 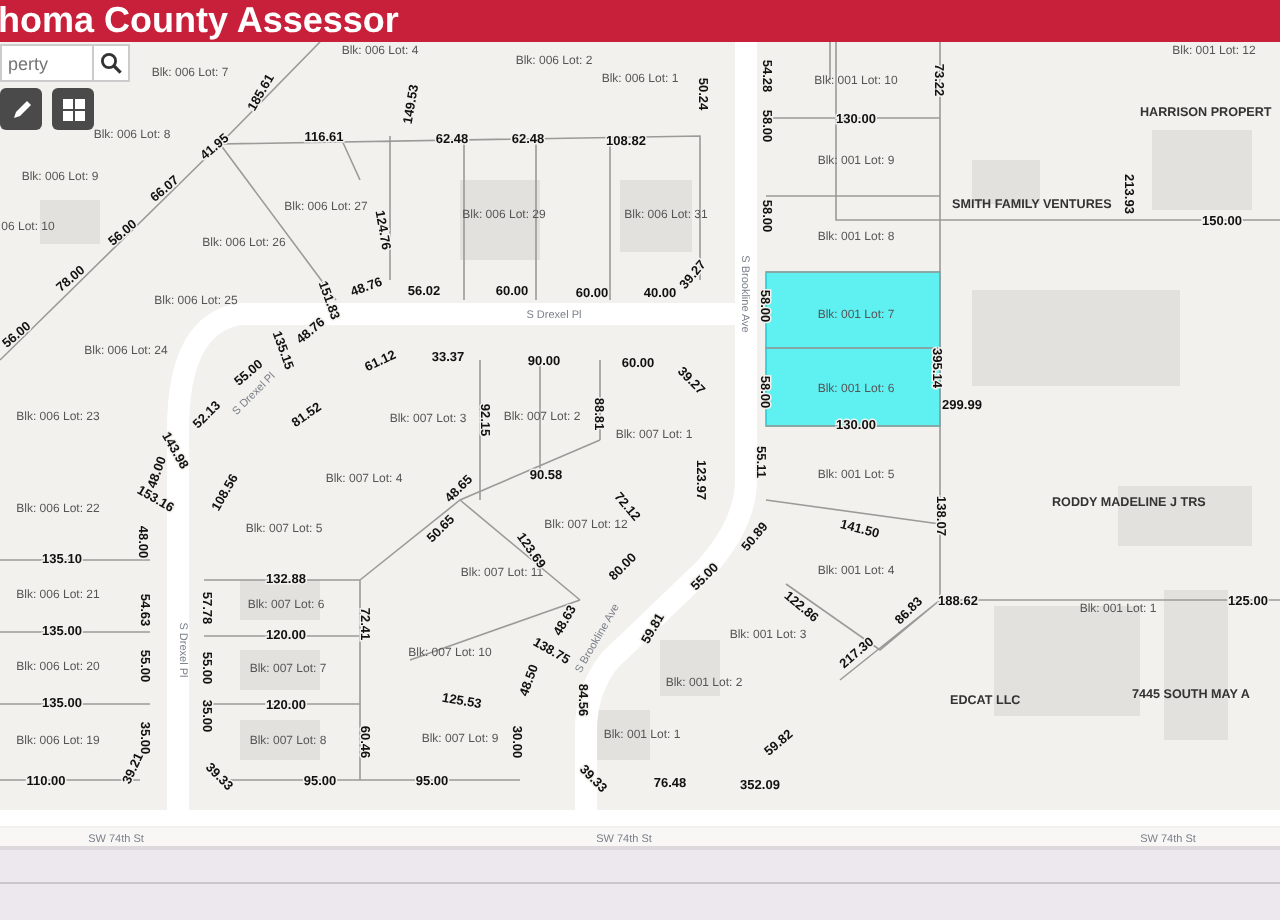 I want to click on layers-grid-button, so click(x=73, y=109).